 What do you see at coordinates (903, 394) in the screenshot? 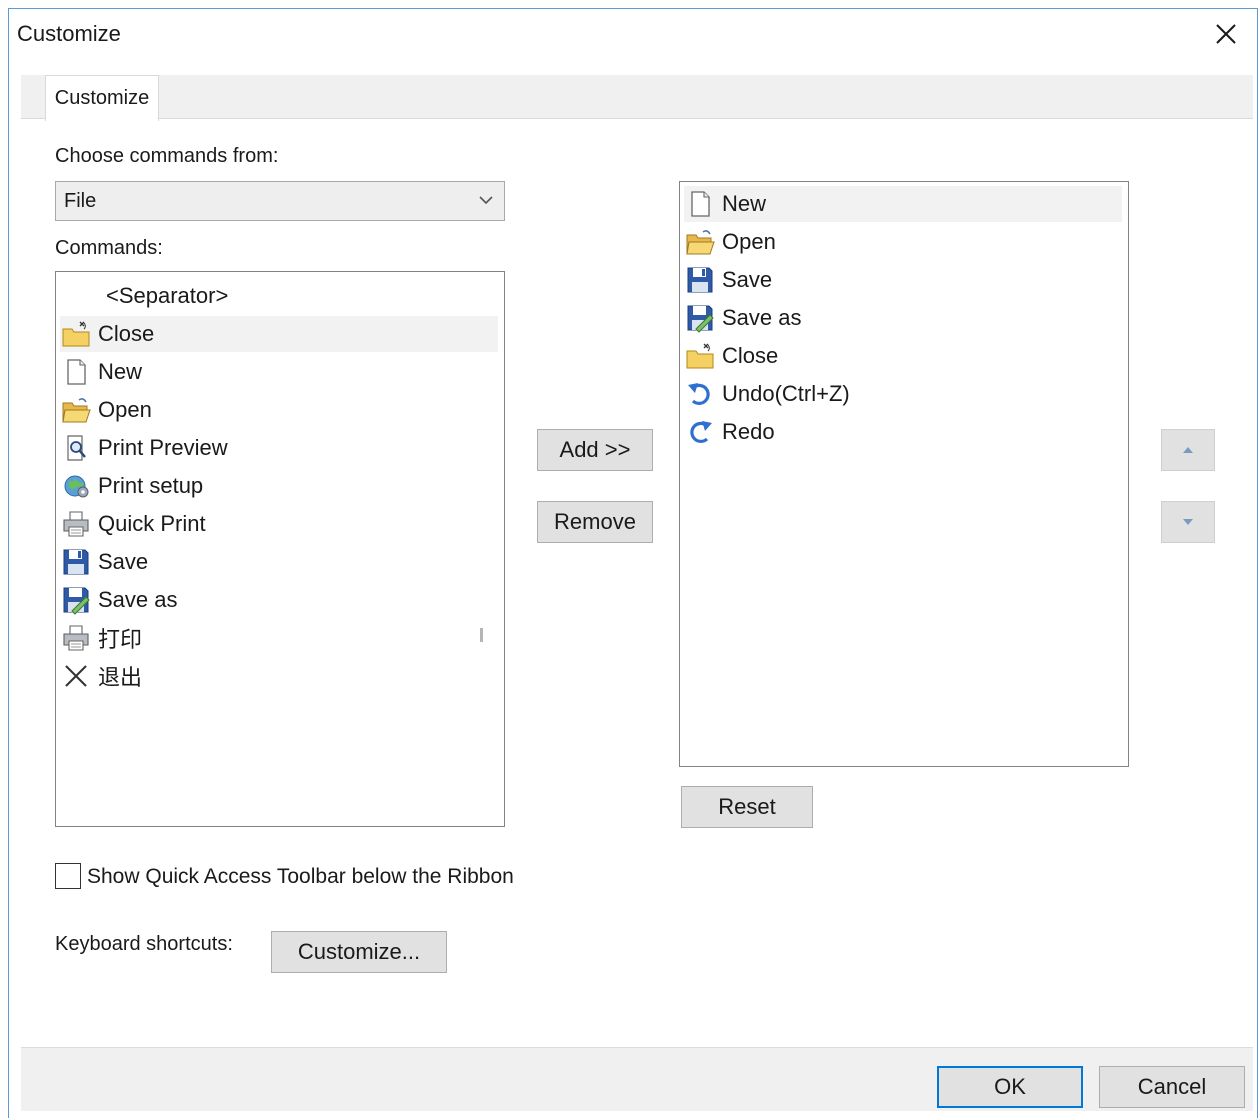
I see `list-item: Undo(Ctrl+Z)` at bounding box center [903, 394].